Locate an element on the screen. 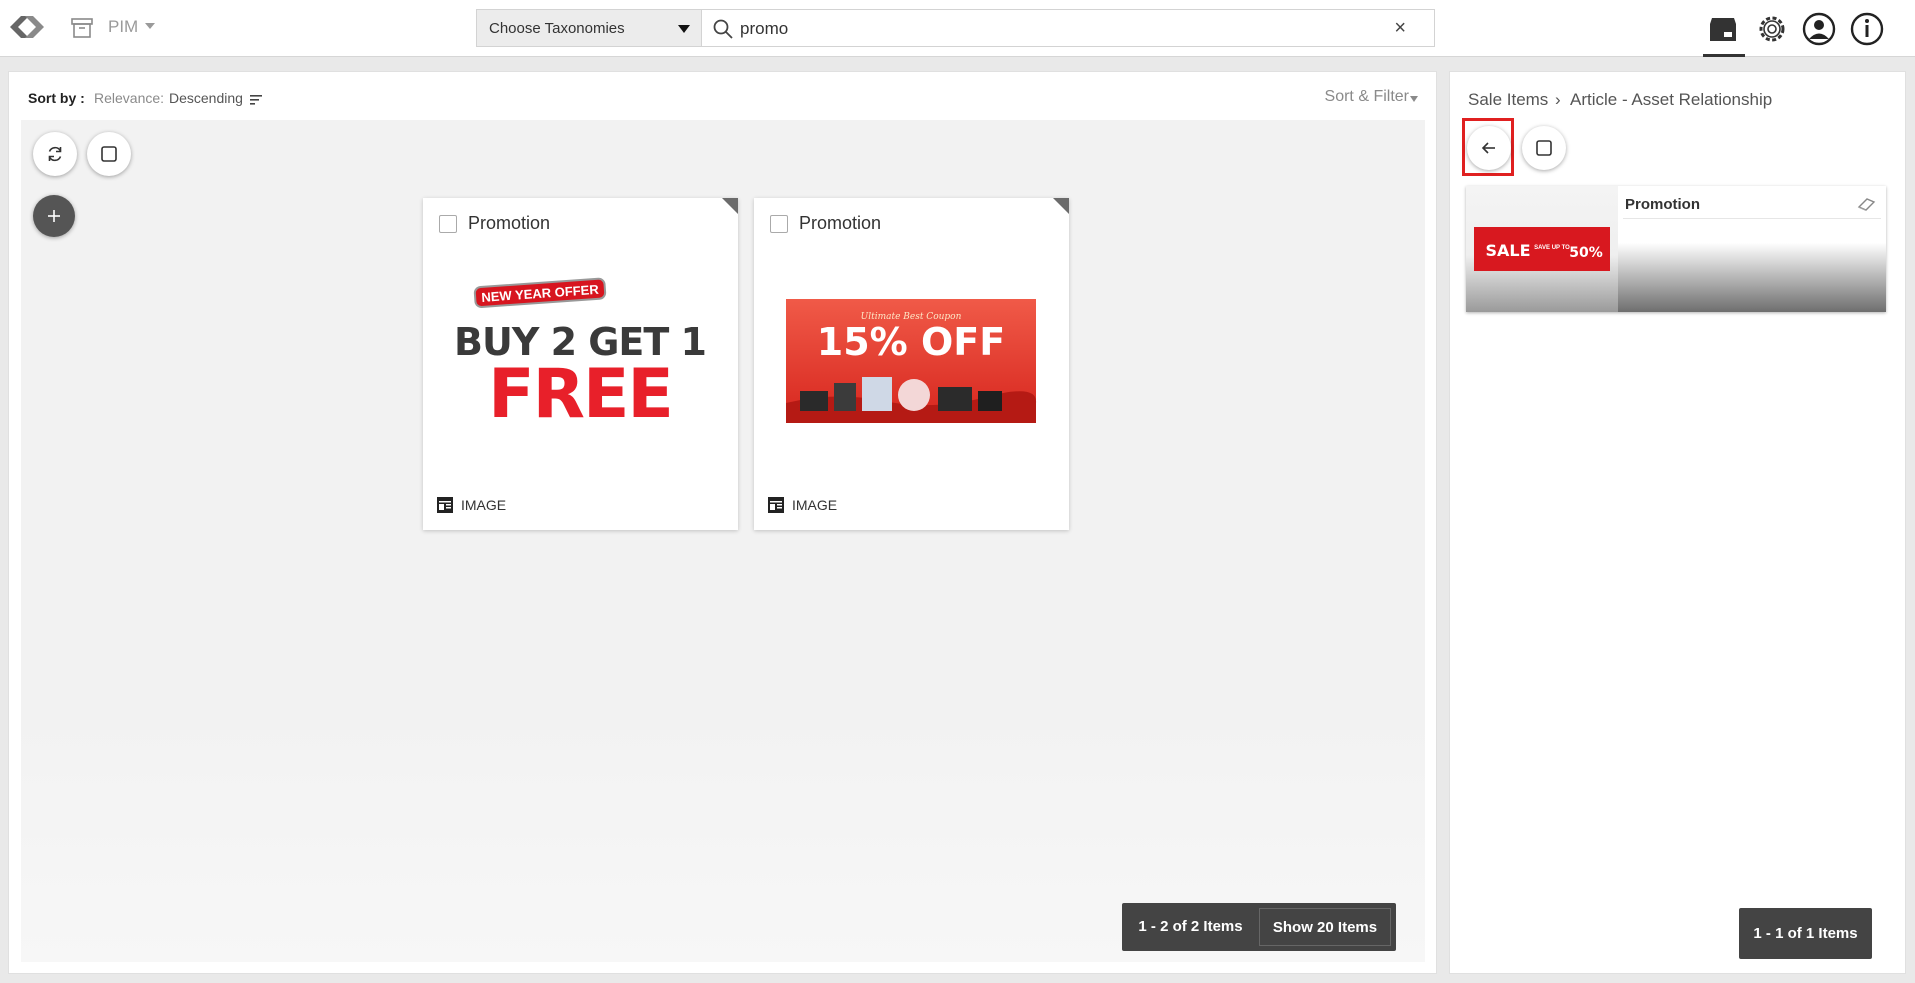 The height and width of the screenshot is (983, 1915). percent-text: 50% is located at coordinates (1586, 253).